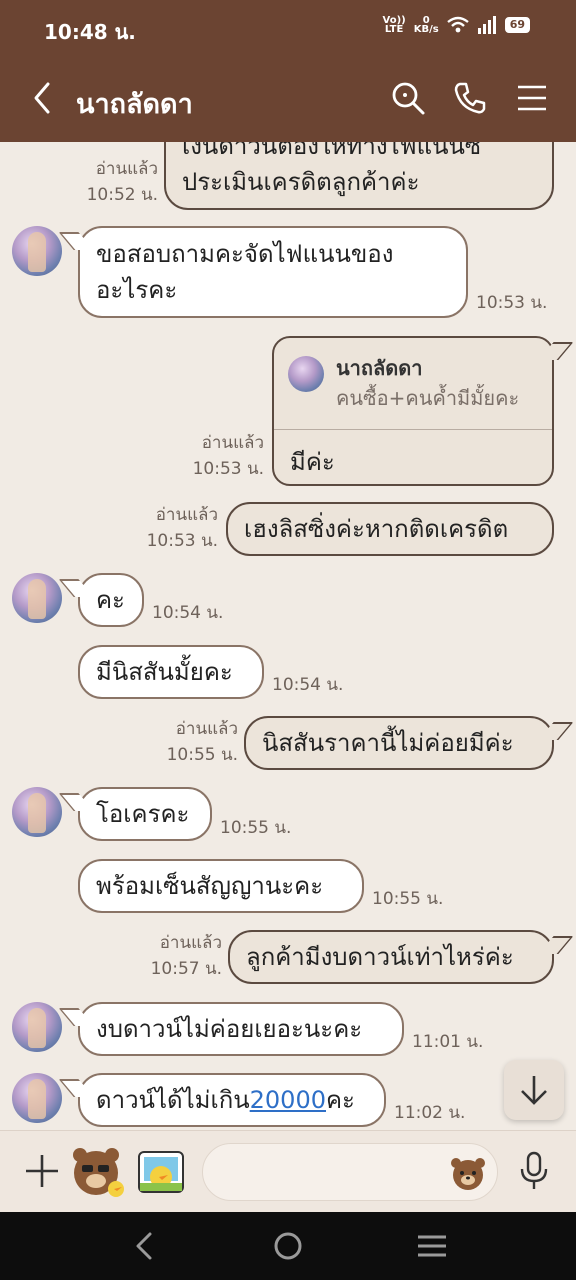  What do you see at coordinates (512, 303) in the screenshot?
I see `message-time: 10:53 น.` at bounding box center [512, 303].